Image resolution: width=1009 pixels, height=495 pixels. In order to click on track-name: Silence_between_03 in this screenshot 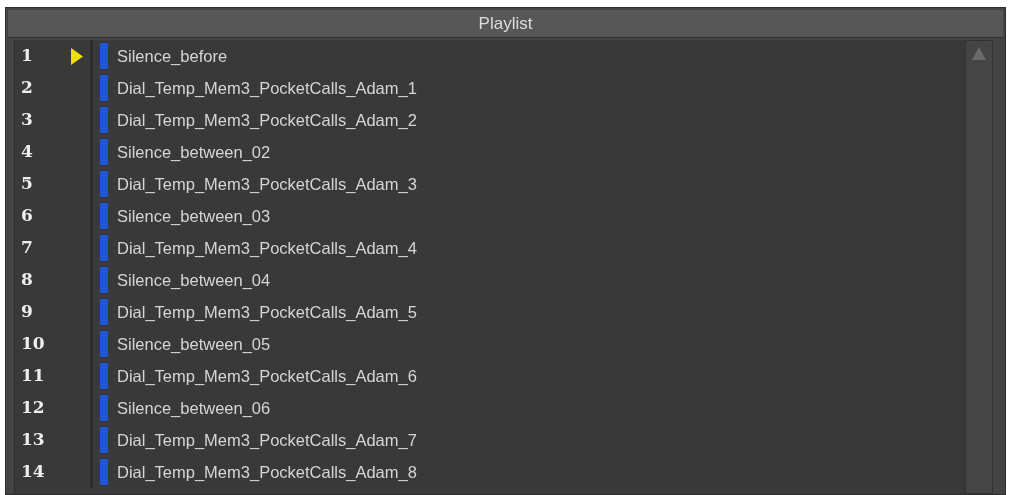, I will do `click(194, 216)`.